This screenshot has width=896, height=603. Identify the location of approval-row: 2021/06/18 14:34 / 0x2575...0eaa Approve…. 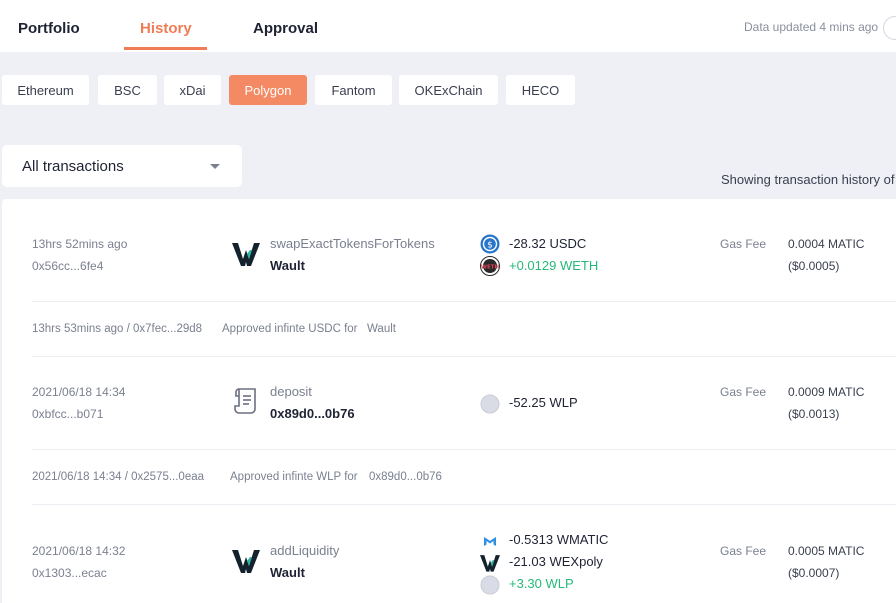
(464, 477).